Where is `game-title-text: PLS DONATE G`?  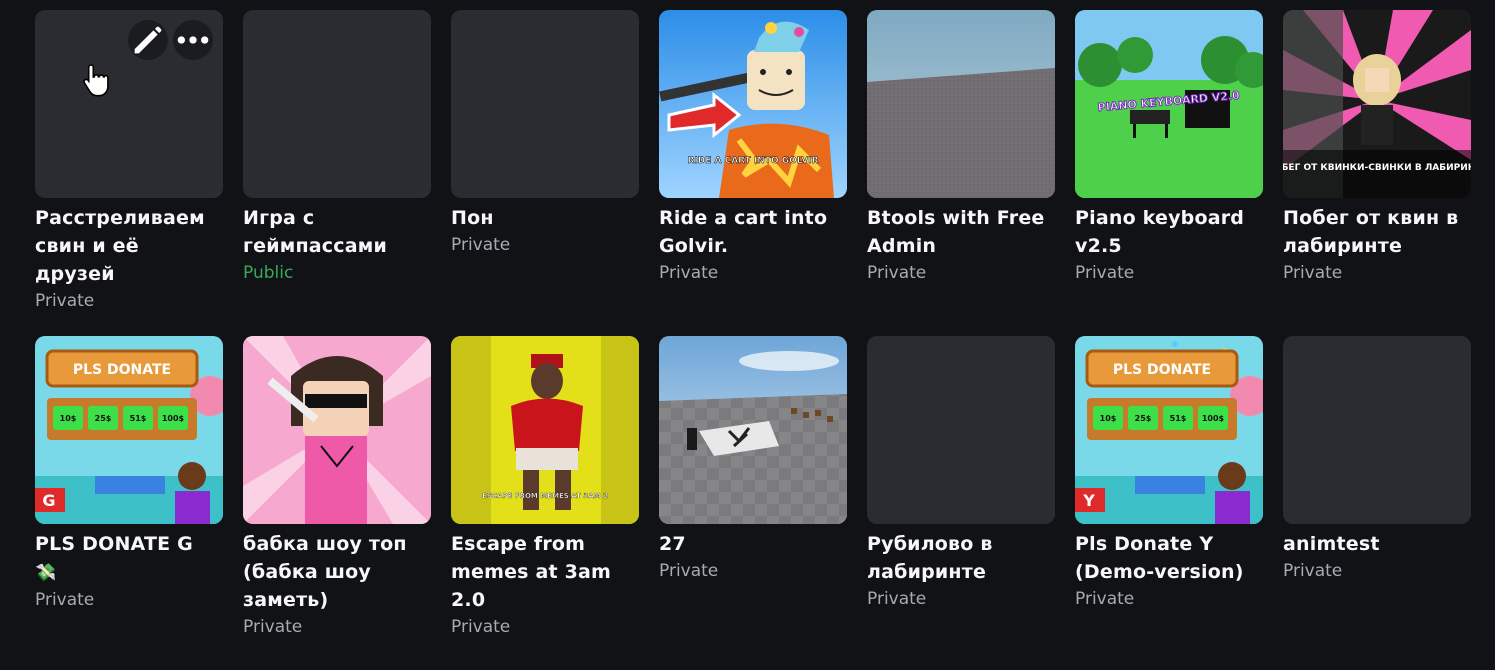
game-title-text: PLS DONATE G is located at coordinates (114, 544).